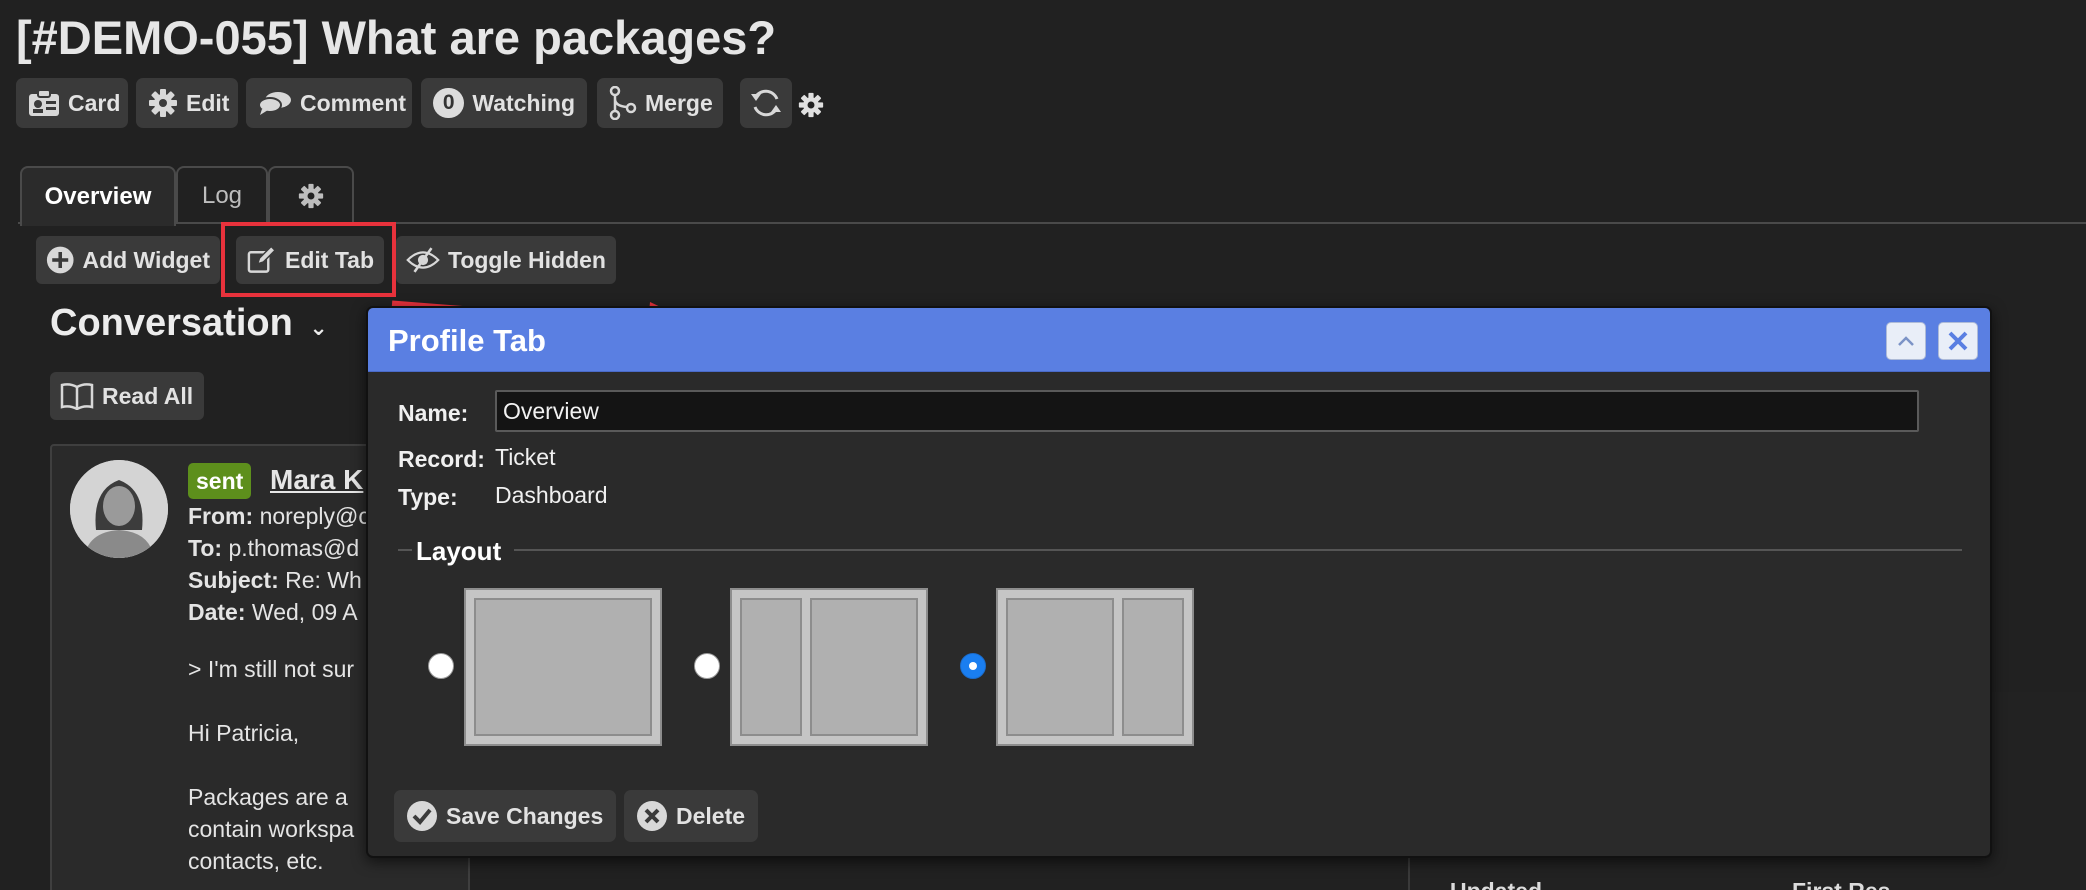 This screenshot has height=890, width=2086. Describe the element at coordinates (304, 612) in the screenshot. I see `date-value: Wed, 09 A` at that location.